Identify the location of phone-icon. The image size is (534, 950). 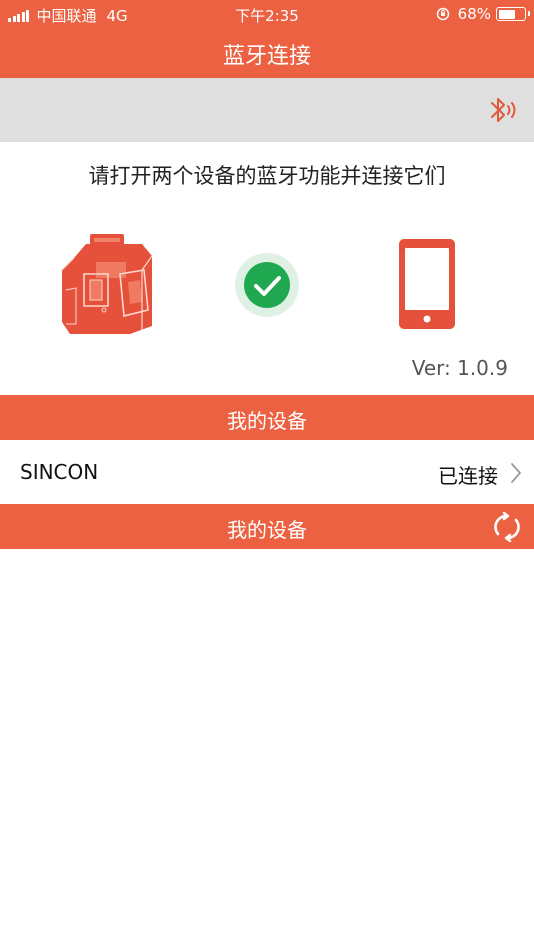
(427, 284).